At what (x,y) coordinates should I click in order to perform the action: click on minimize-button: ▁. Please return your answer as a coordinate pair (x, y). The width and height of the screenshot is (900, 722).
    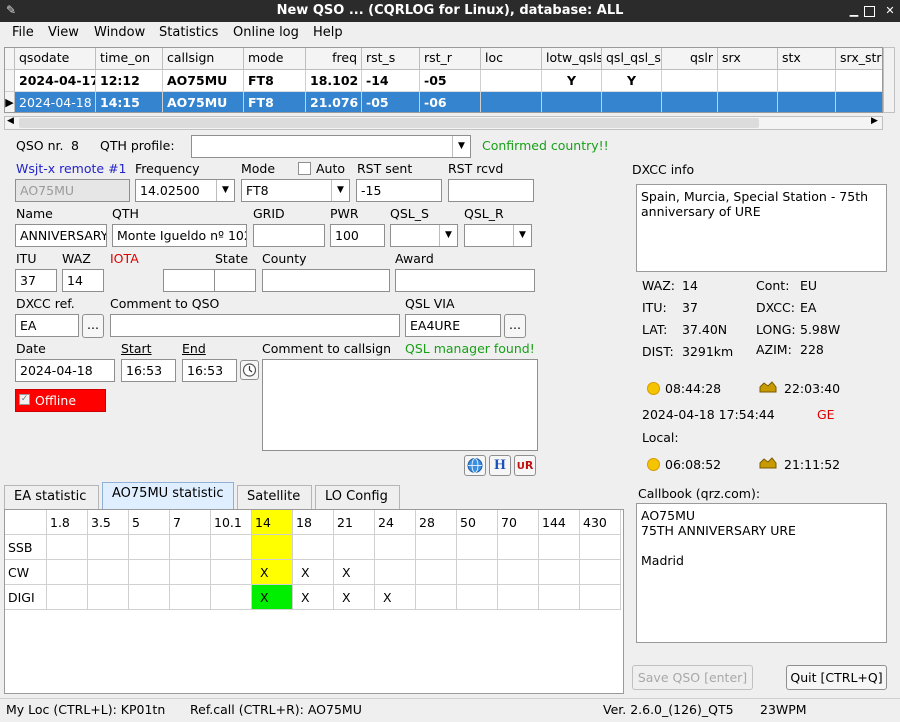
    Looking at the image, I should click on (854, 11).